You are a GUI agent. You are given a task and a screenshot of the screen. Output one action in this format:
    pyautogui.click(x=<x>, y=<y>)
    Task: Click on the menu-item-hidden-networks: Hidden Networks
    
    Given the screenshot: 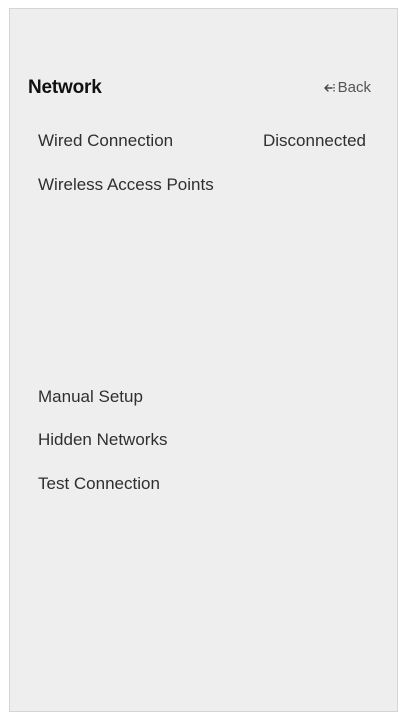 What is the action you would take?
    pyautogui.click(x=102, y=440)
    